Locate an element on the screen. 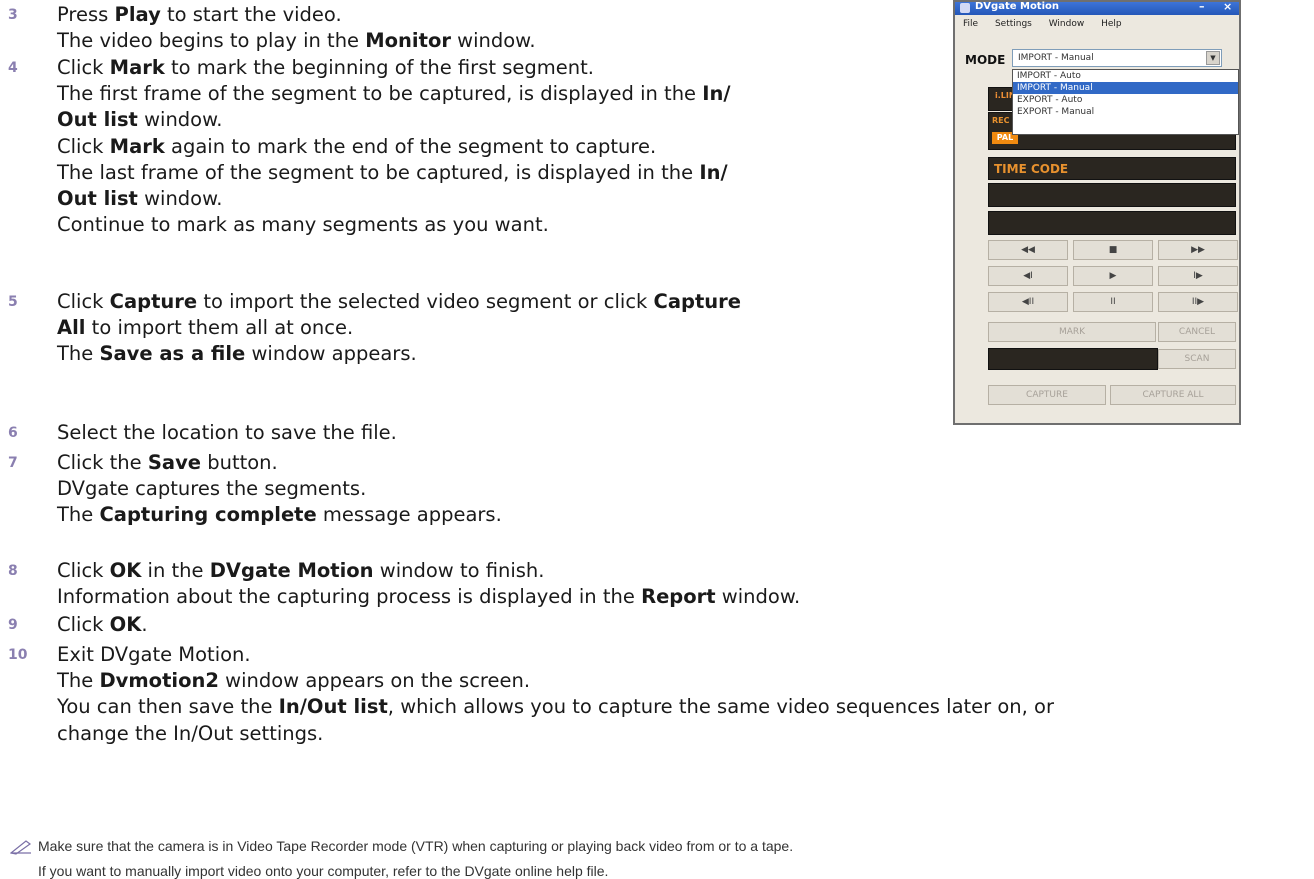 The image size is (1314, 879). ui-term: Out list is located at coordinates (97, 199).